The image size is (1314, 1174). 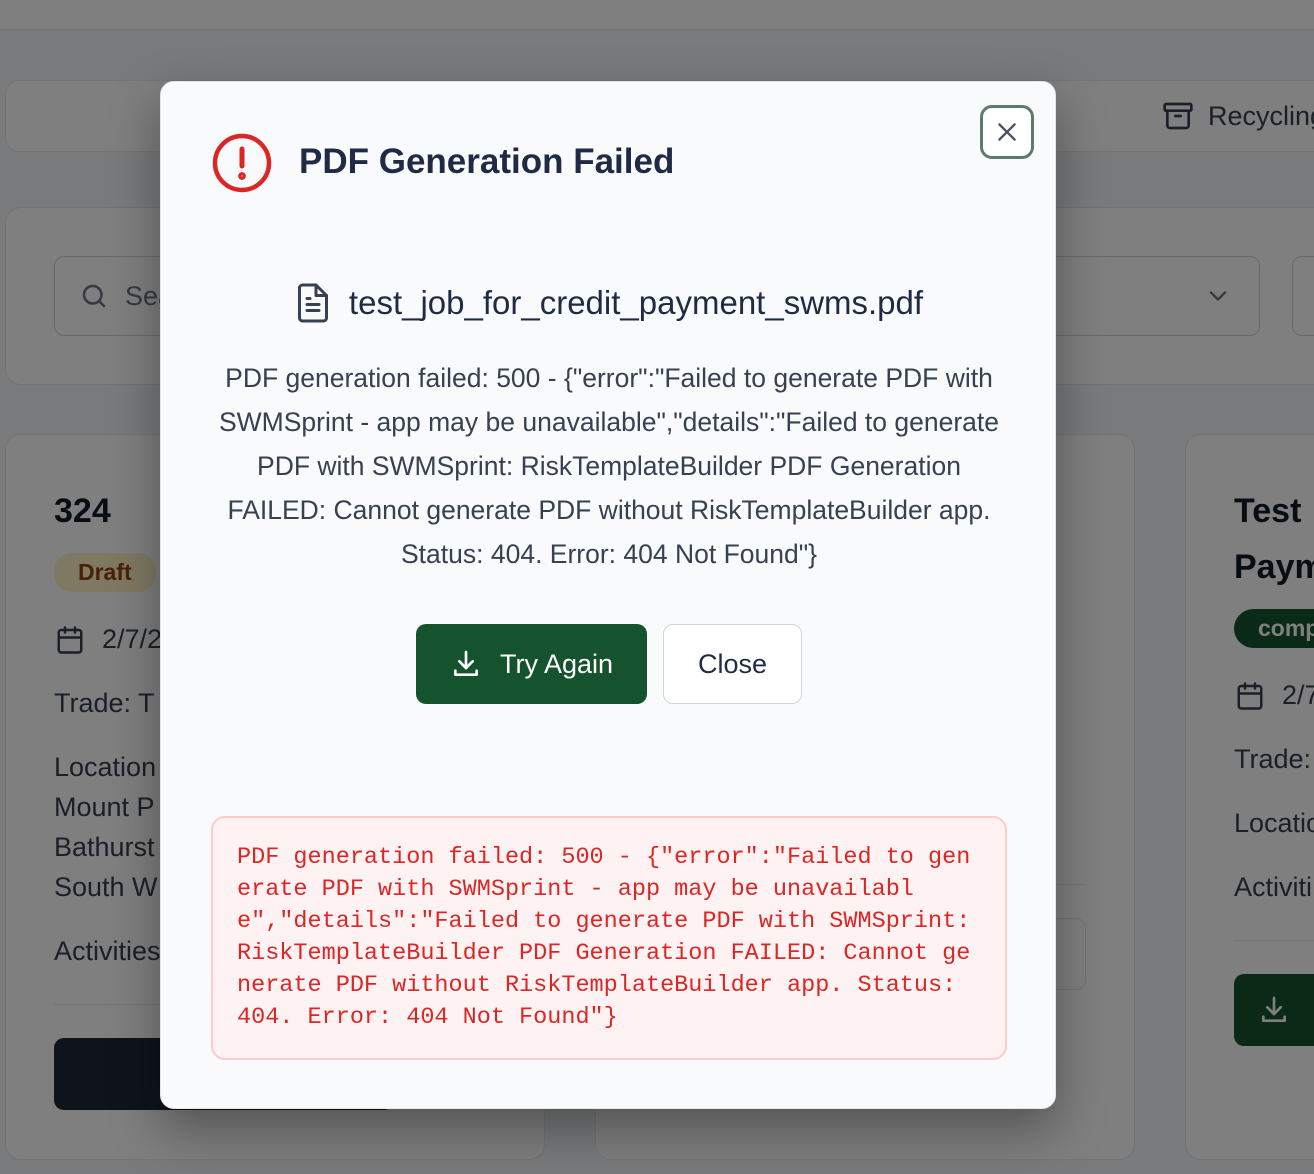 I want to click on close-dialog-button, so click(x=1007, y=132).